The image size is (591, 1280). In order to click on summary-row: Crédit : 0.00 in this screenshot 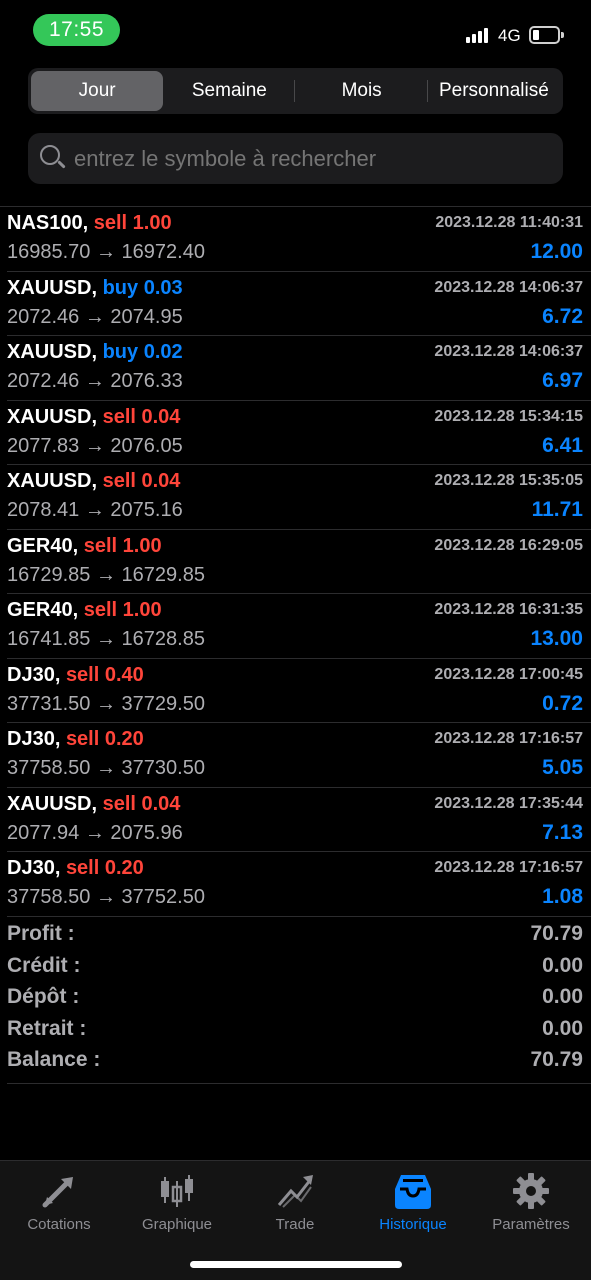, I will do `click(299, 968)`.